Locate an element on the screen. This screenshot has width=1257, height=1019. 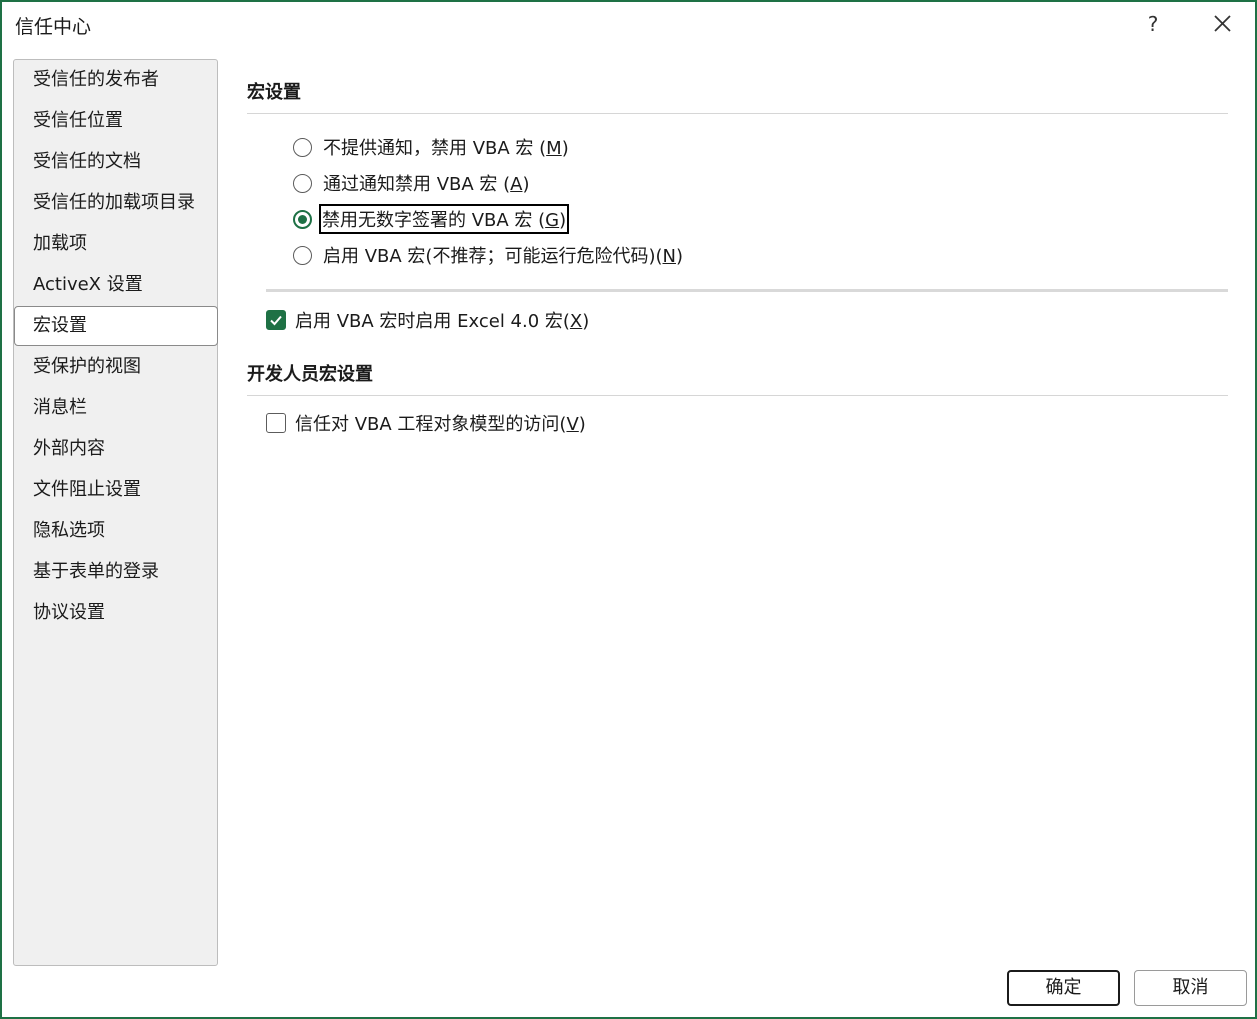
sidebar-item-privacy-options: 隐私选项 is located at coordinates (116, 531).